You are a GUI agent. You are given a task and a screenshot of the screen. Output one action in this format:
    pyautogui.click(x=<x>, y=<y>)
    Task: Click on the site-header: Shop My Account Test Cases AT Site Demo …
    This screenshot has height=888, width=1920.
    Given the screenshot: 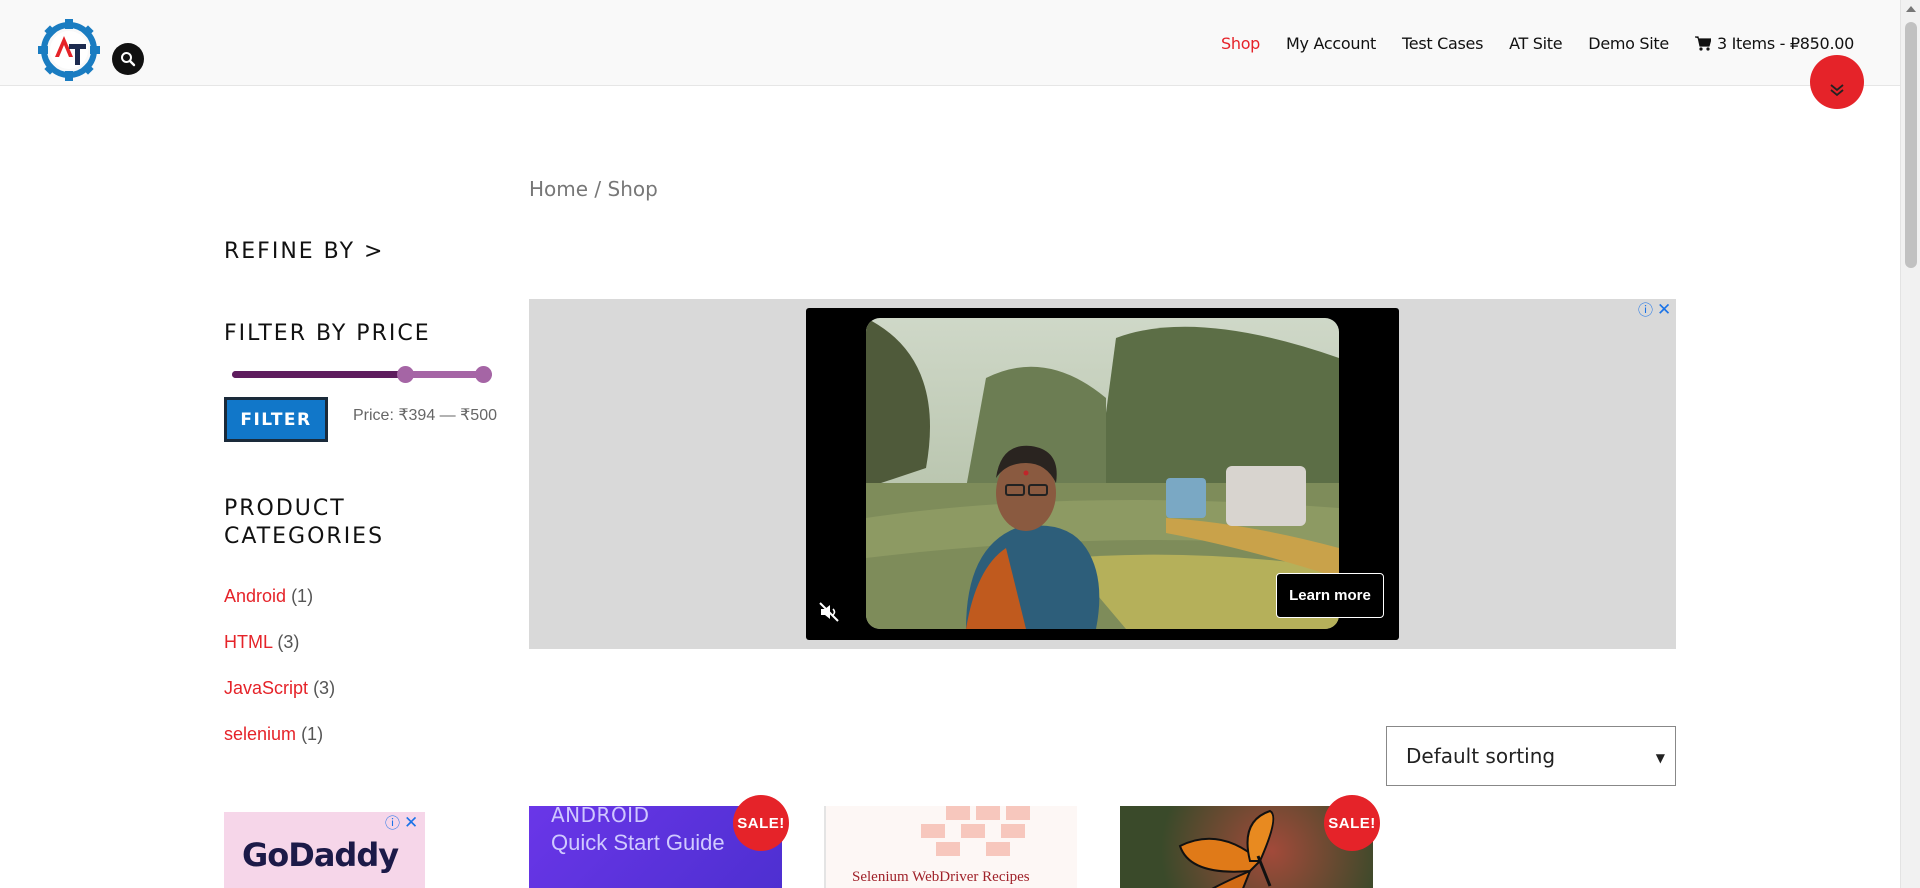 What is the action you would take?
    pyautogui.click(x=950, y=43)
    